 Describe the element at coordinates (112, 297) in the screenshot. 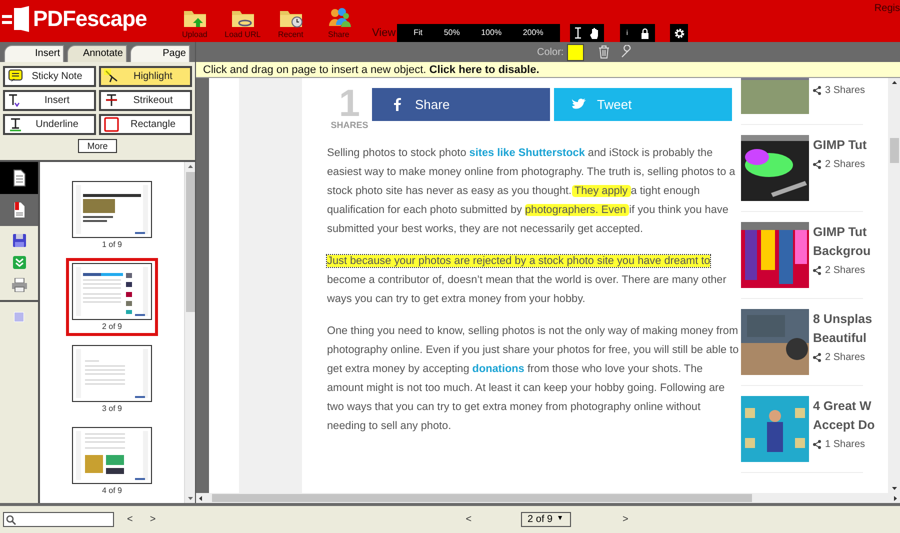

I see `page-thumbnail: 2 of 9` at that location.